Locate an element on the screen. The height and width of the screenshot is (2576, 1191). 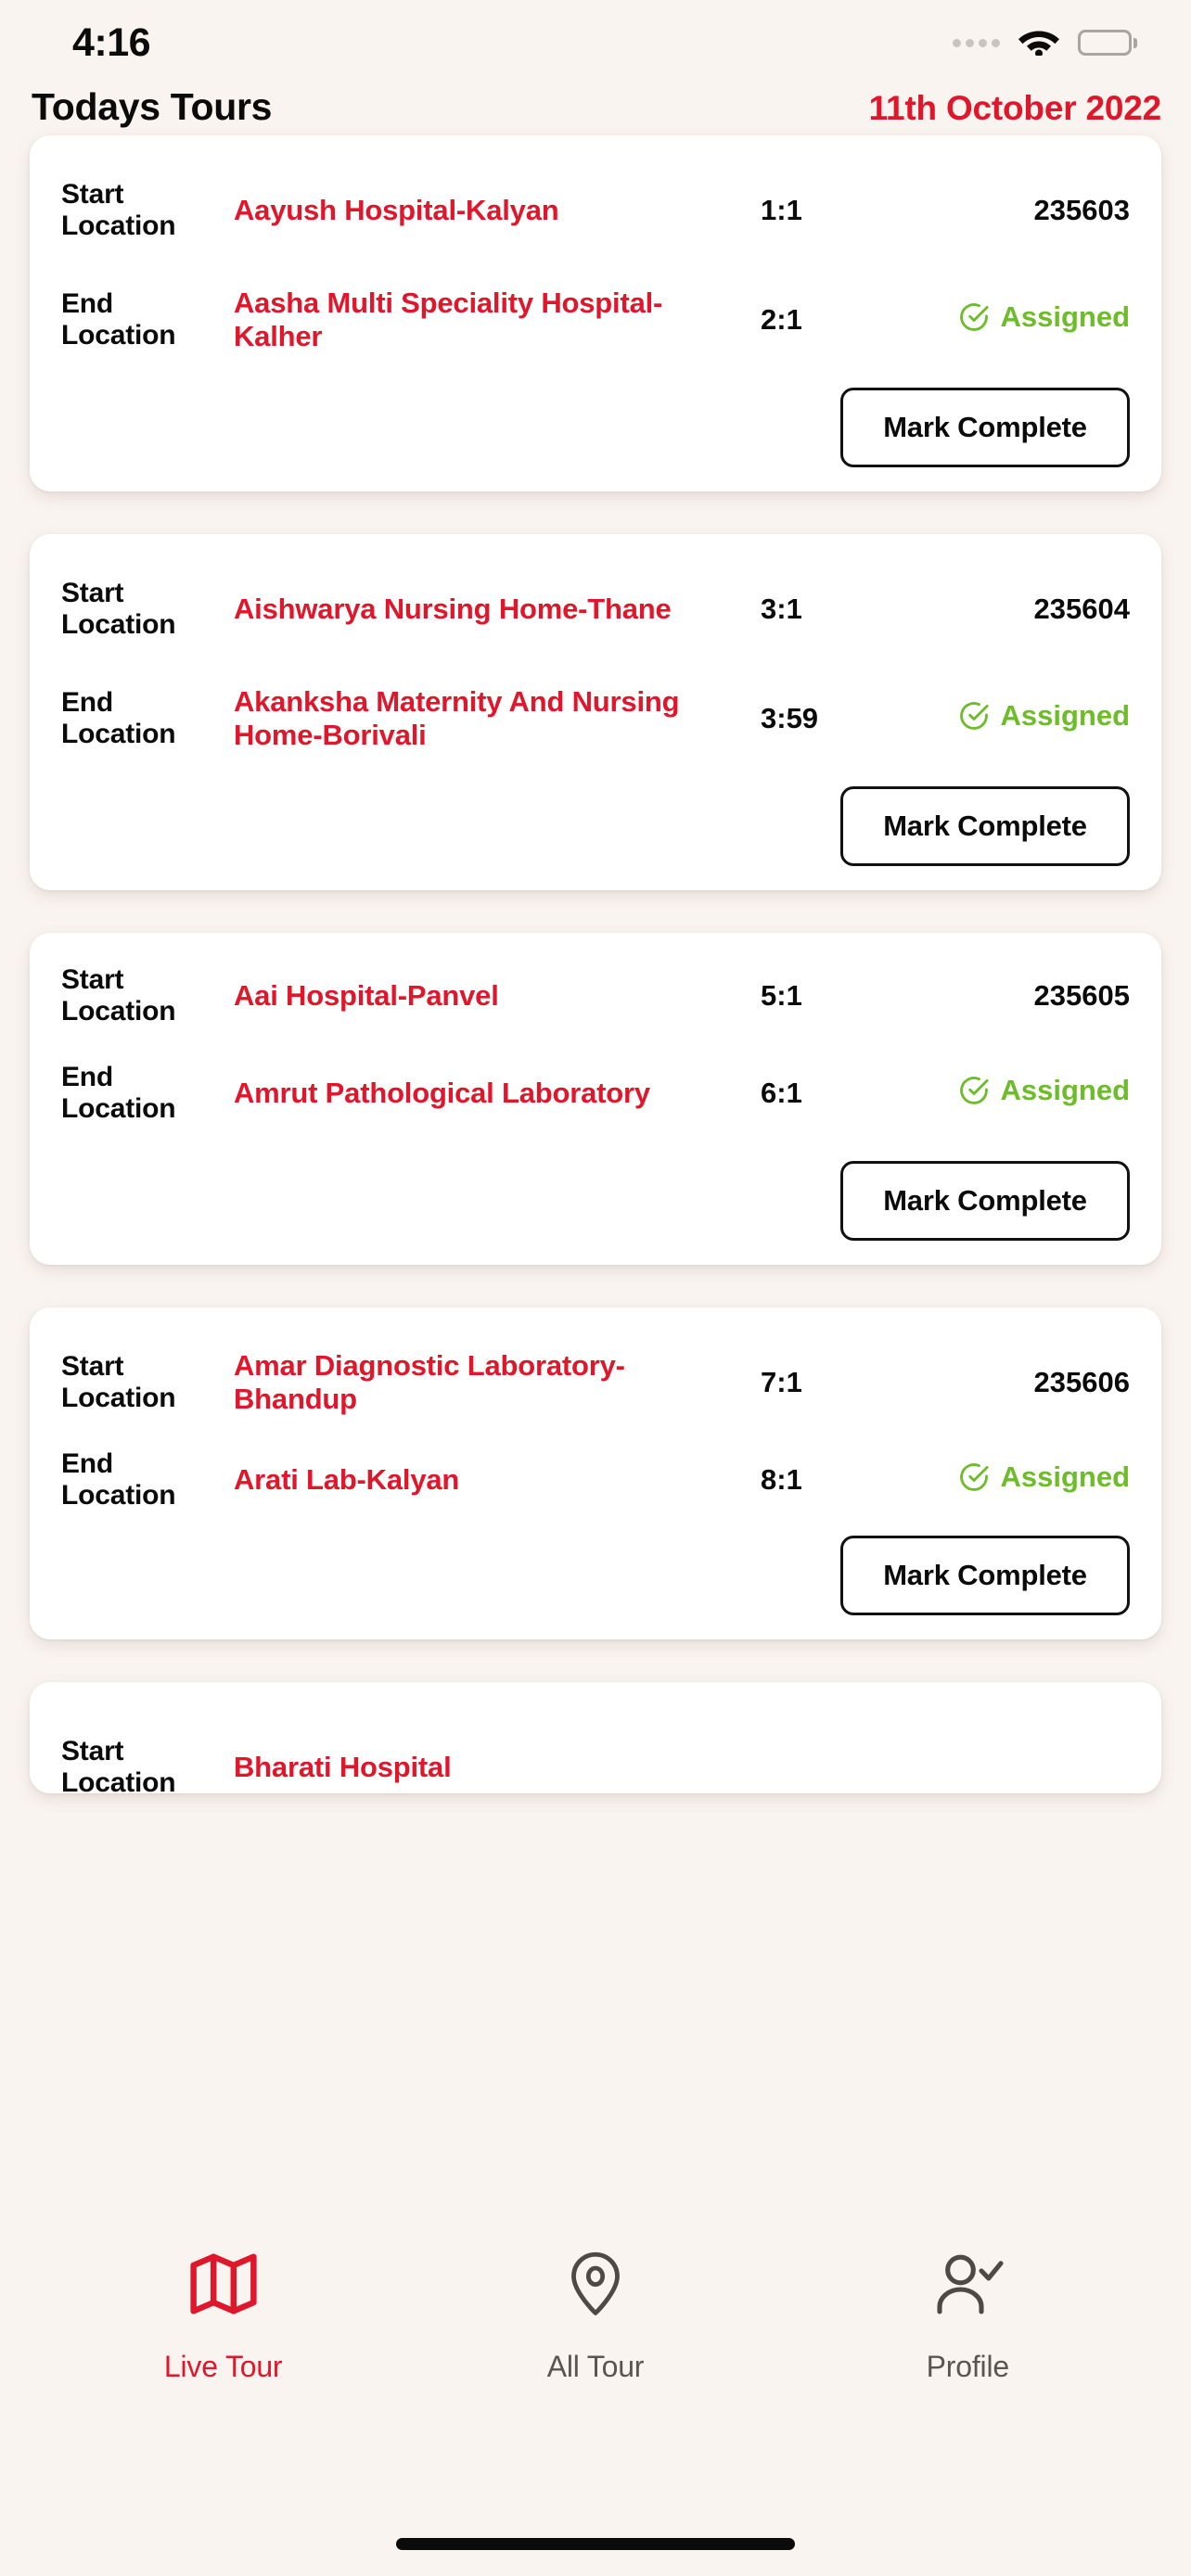
wifi-icon is located at coordinates (1038, 42).